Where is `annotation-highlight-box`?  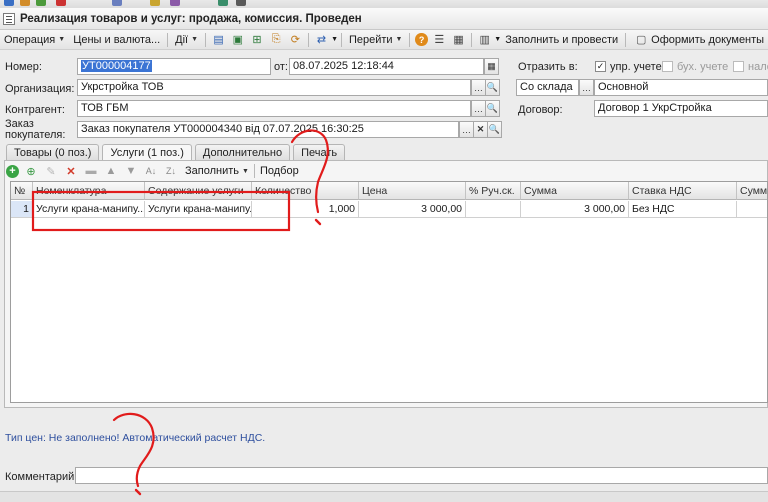
annotation-highlight-box is located at coordinates (161, 211).